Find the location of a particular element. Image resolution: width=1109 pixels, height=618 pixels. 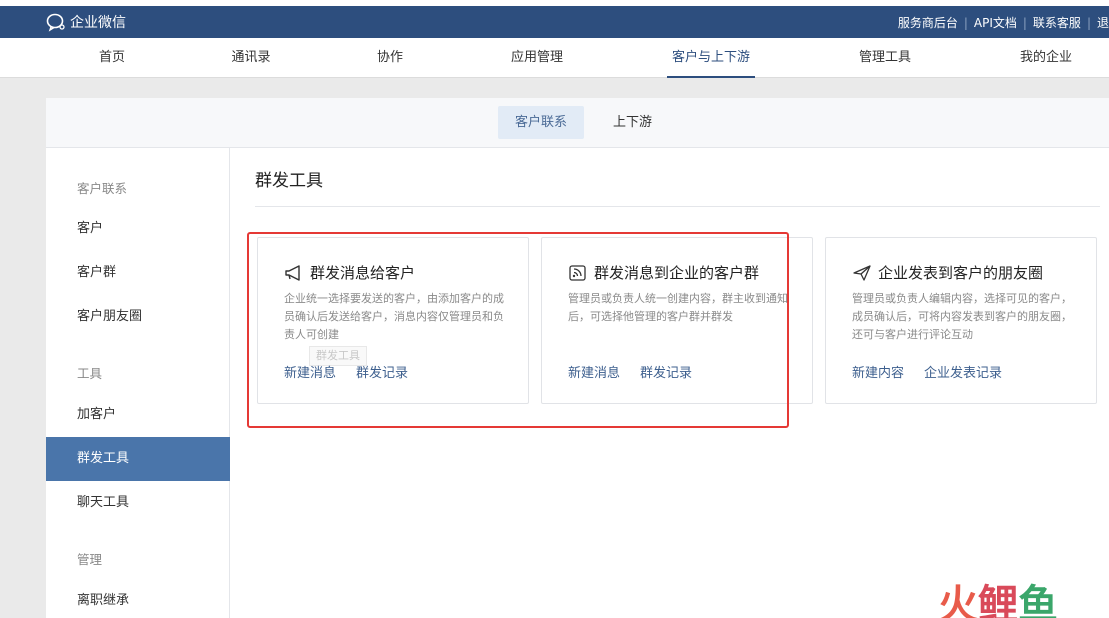

link-logout: 退 is located at coordinates (1103, 22).